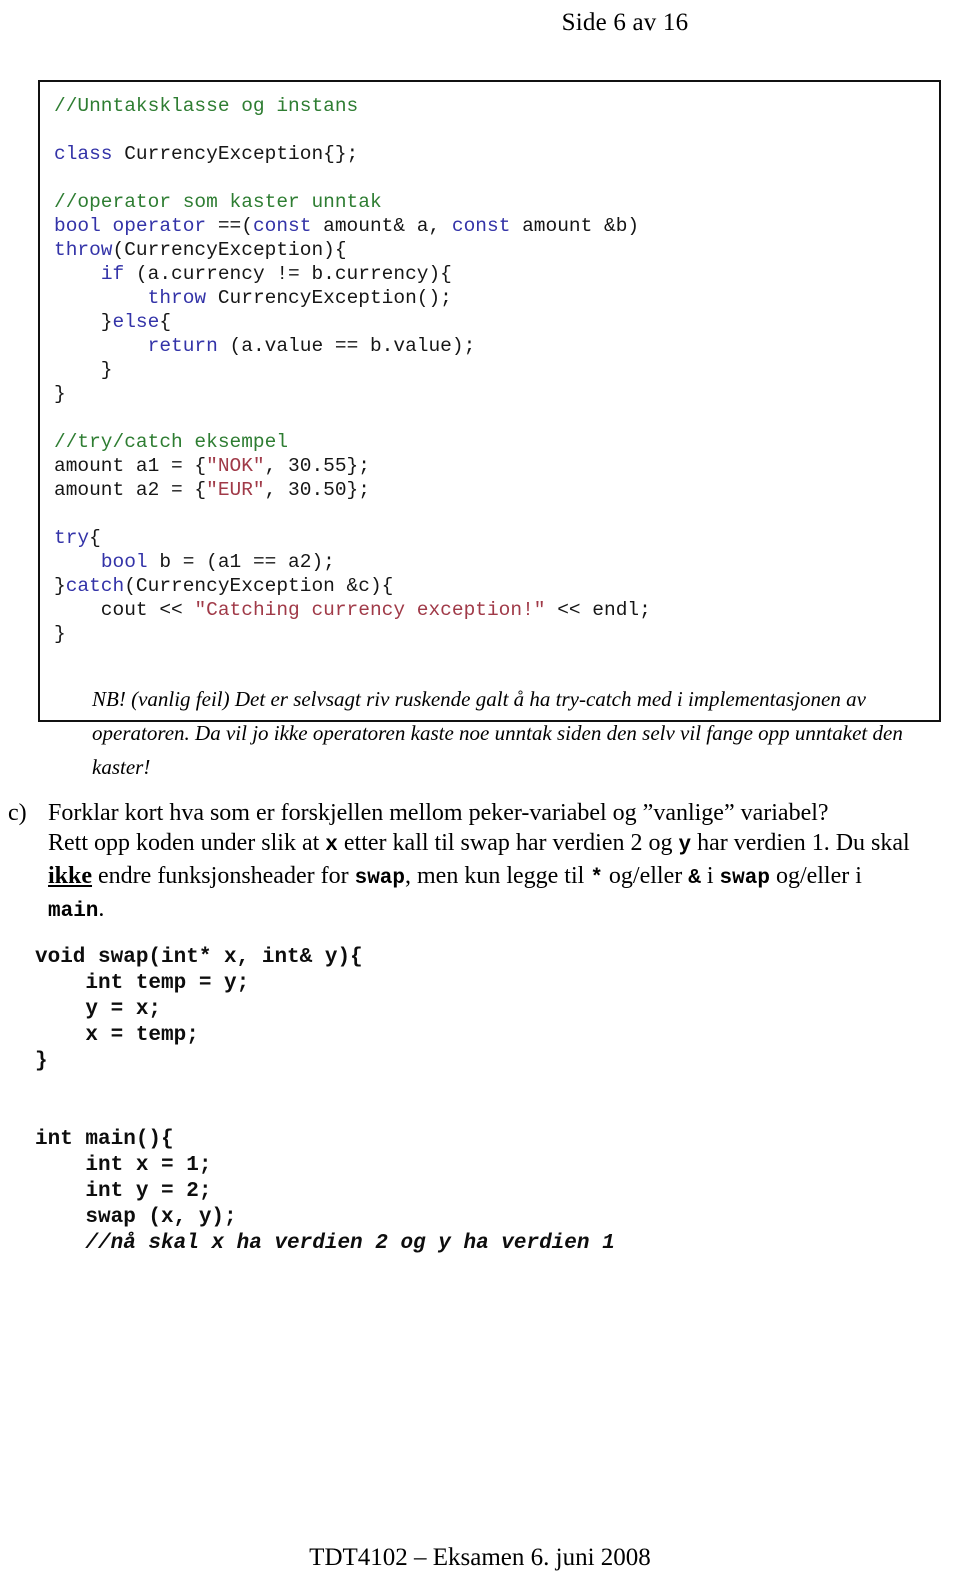 The width and height of the screenshot is (960, 1595). I want to click on code-token-pl: CurrencyException{};, so click(235, 154).